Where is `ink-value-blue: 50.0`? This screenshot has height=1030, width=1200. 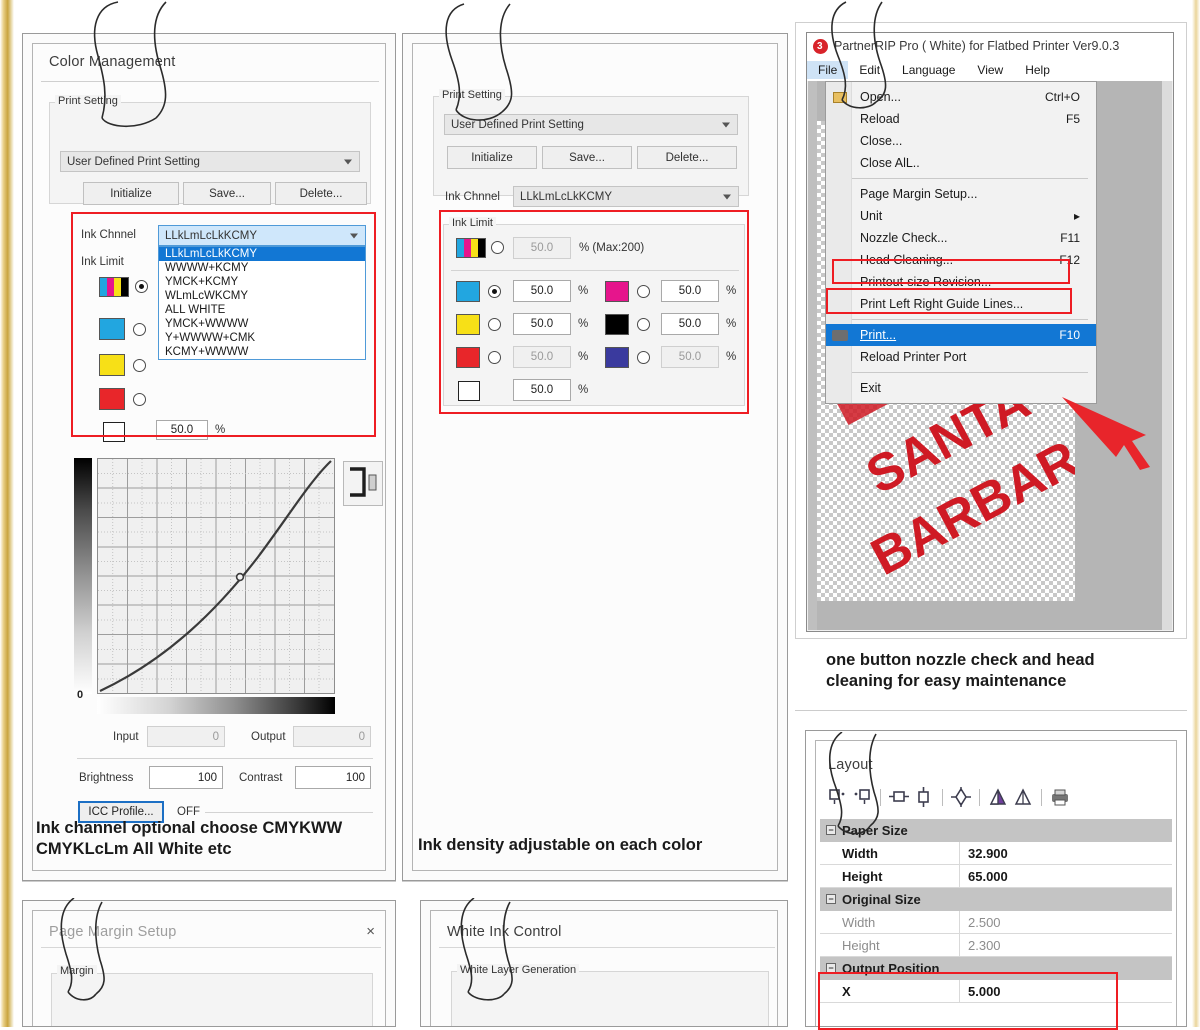
ink-value-blue: 50.0 is located at coordinates (690, 357).